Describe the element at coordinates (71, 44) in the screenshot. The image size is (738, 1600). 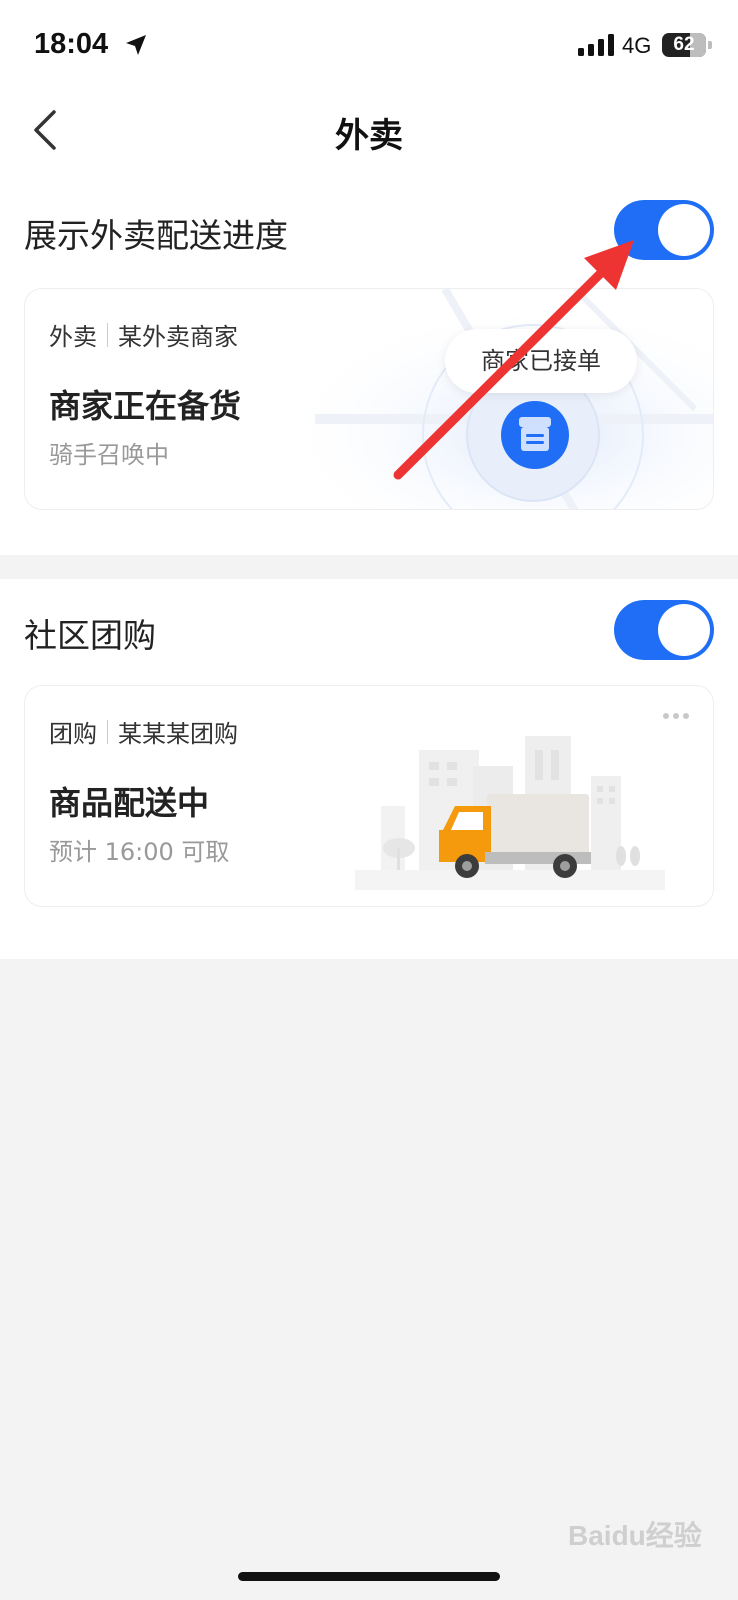
I see `status-time: 18:04` at that location.